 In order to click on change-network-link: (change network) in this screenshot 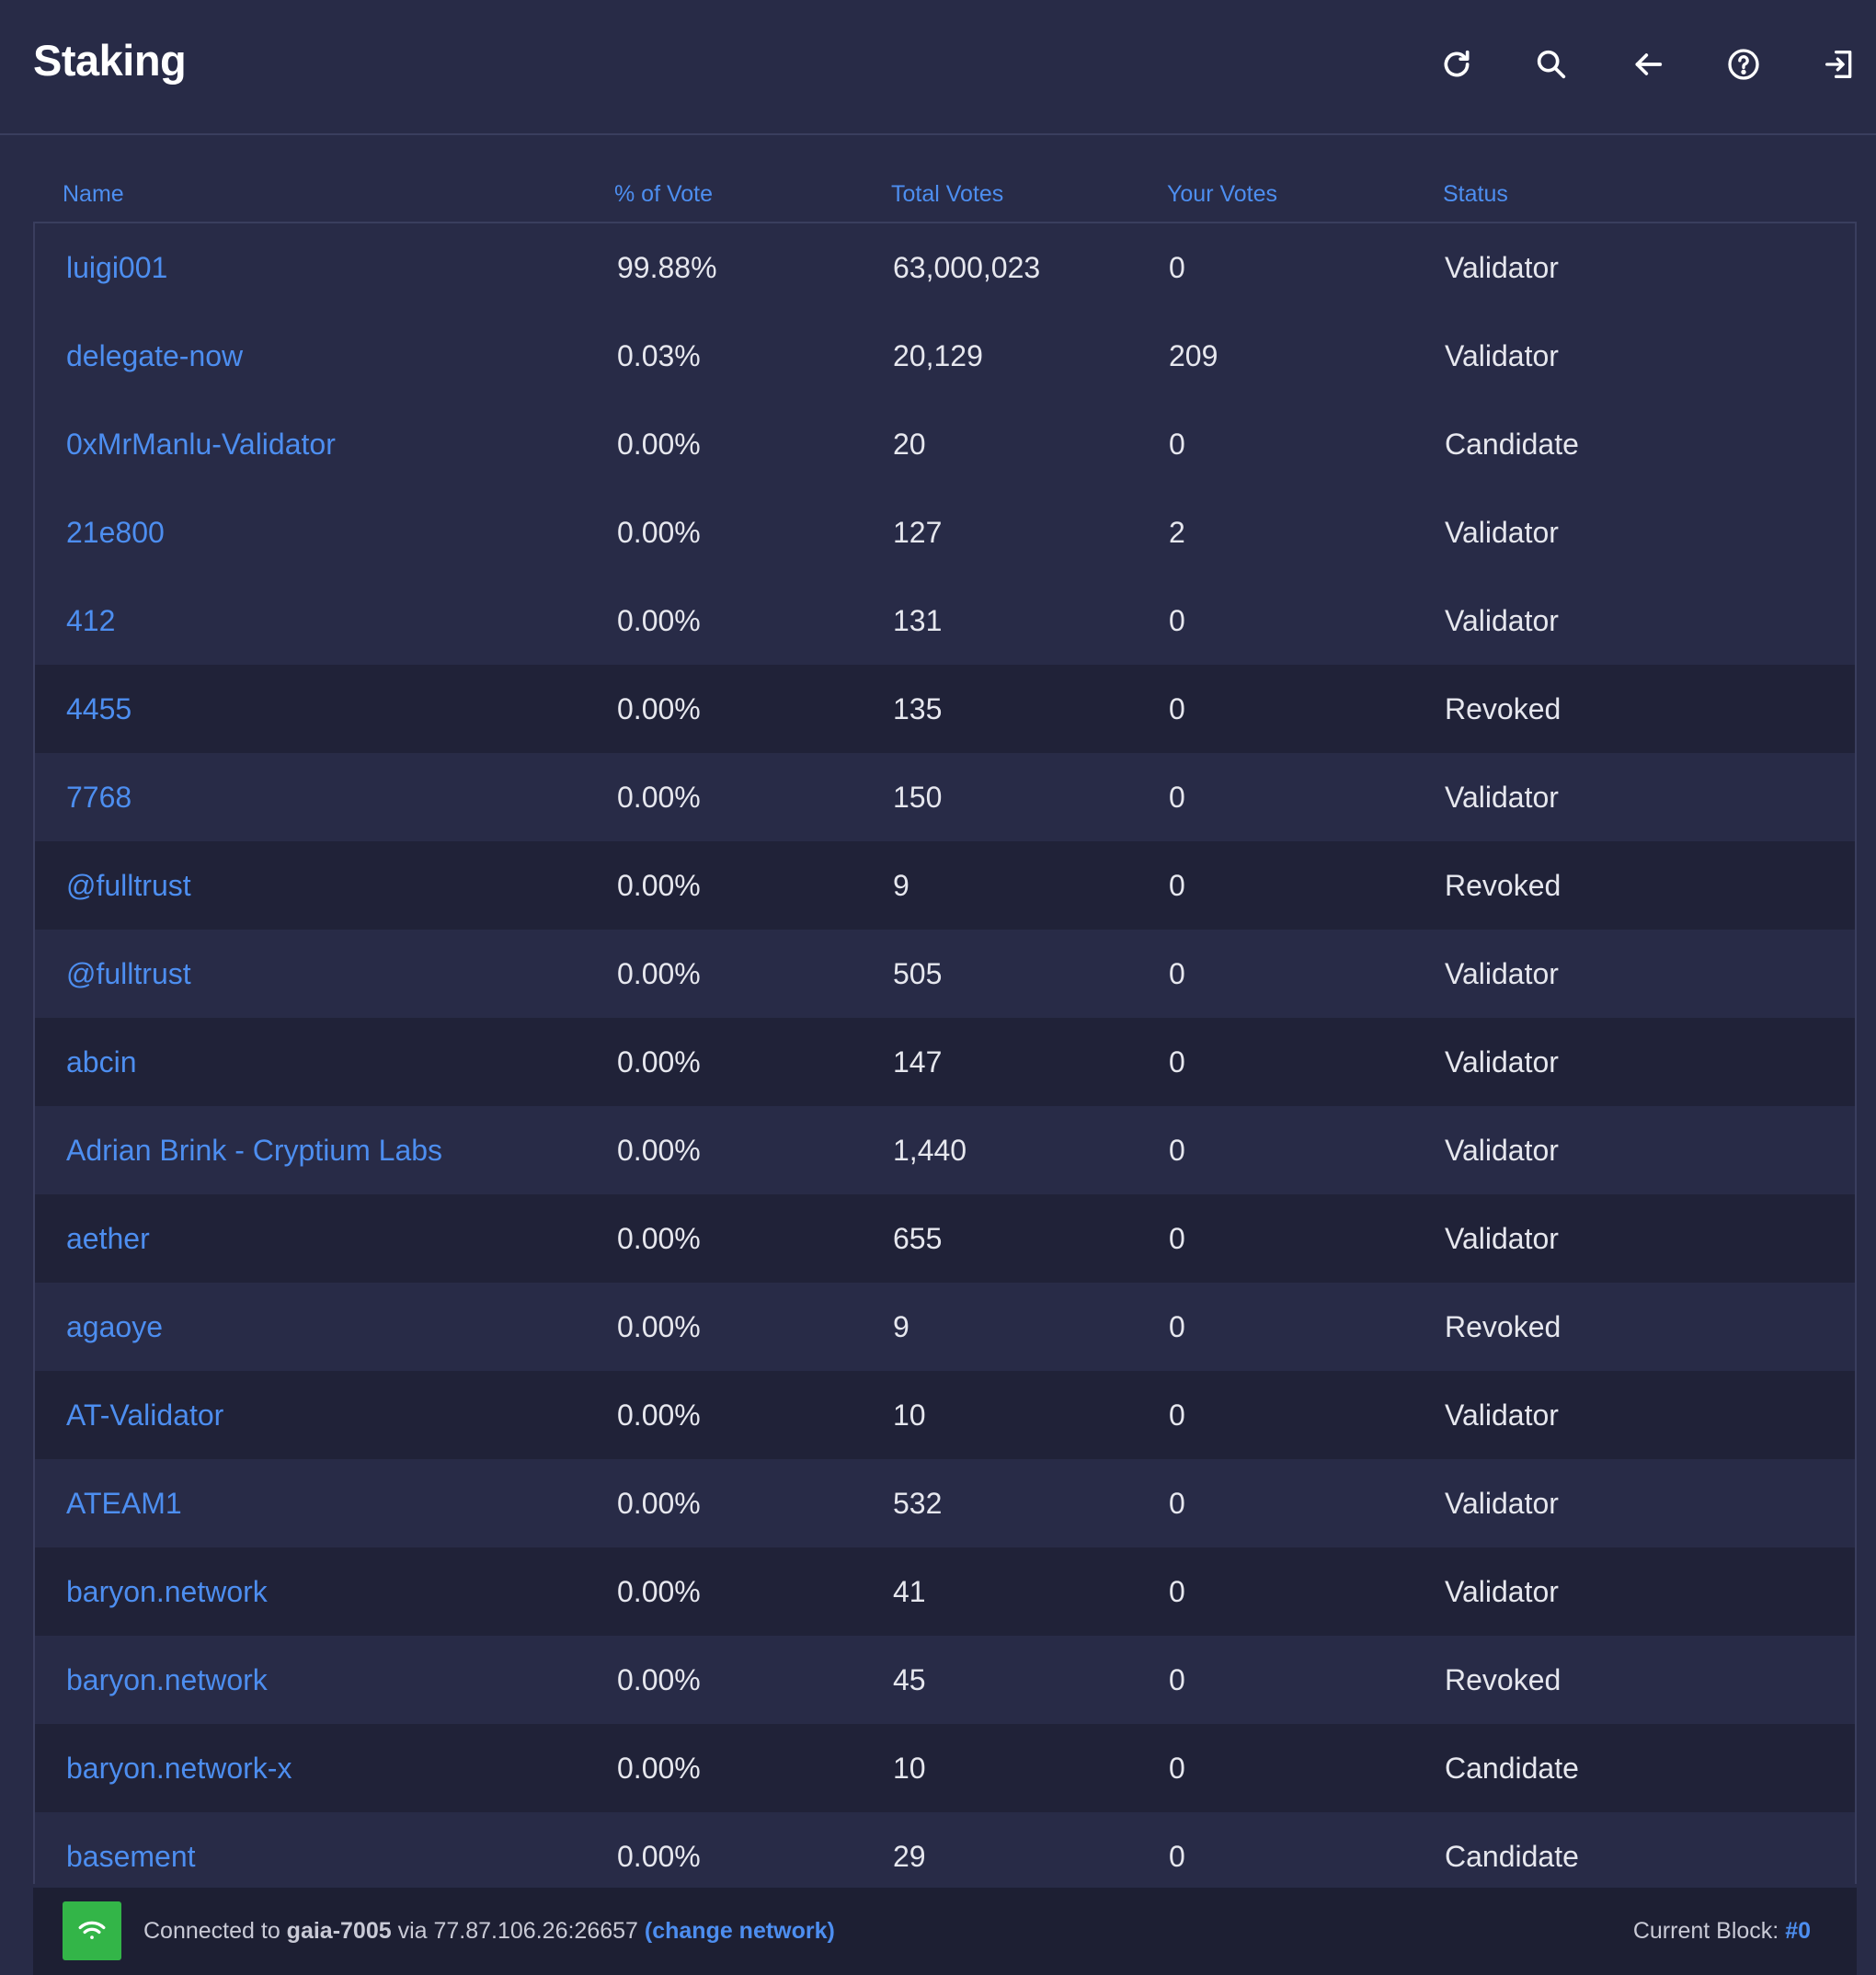, I will do `click(740, 1931)`.